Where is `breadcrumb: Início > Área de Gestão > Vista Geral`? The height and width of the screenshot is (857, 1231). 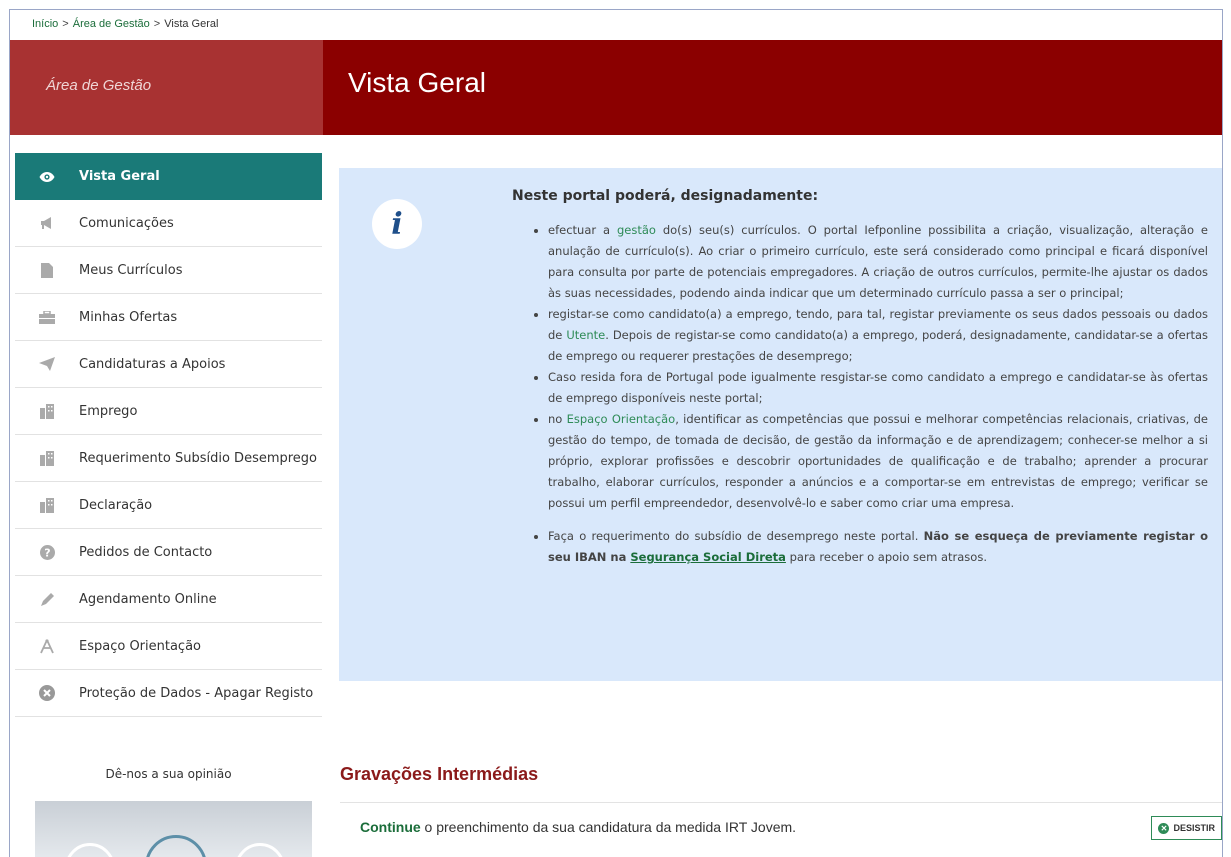 breadcrumb: Início > Área de Gestão > Vista Geral is located at coordinates (125, 24).